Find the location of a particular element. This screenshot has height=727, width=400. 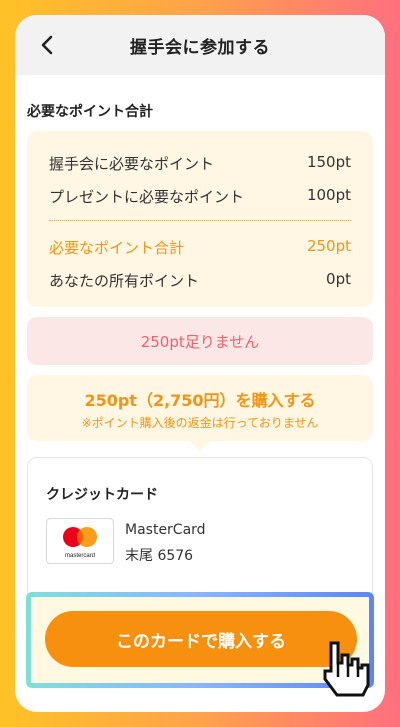

divider is located at coordinates (200, 220).